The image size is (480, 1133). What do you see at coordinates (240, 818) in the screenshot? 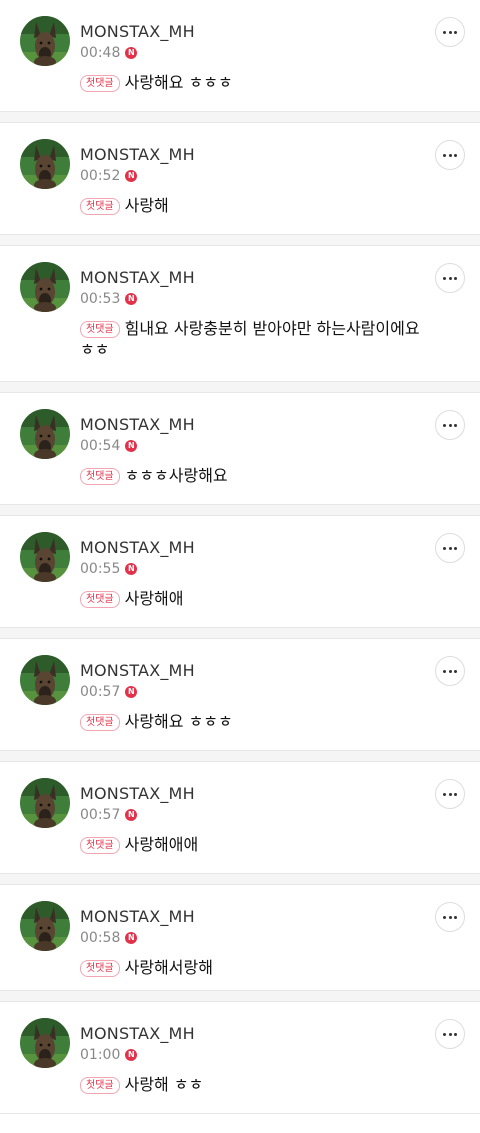
I see `comment-item: MONSTAX_MH 00:57 N 첫댓글 사랑해애애` at bounding box center [240, 818].